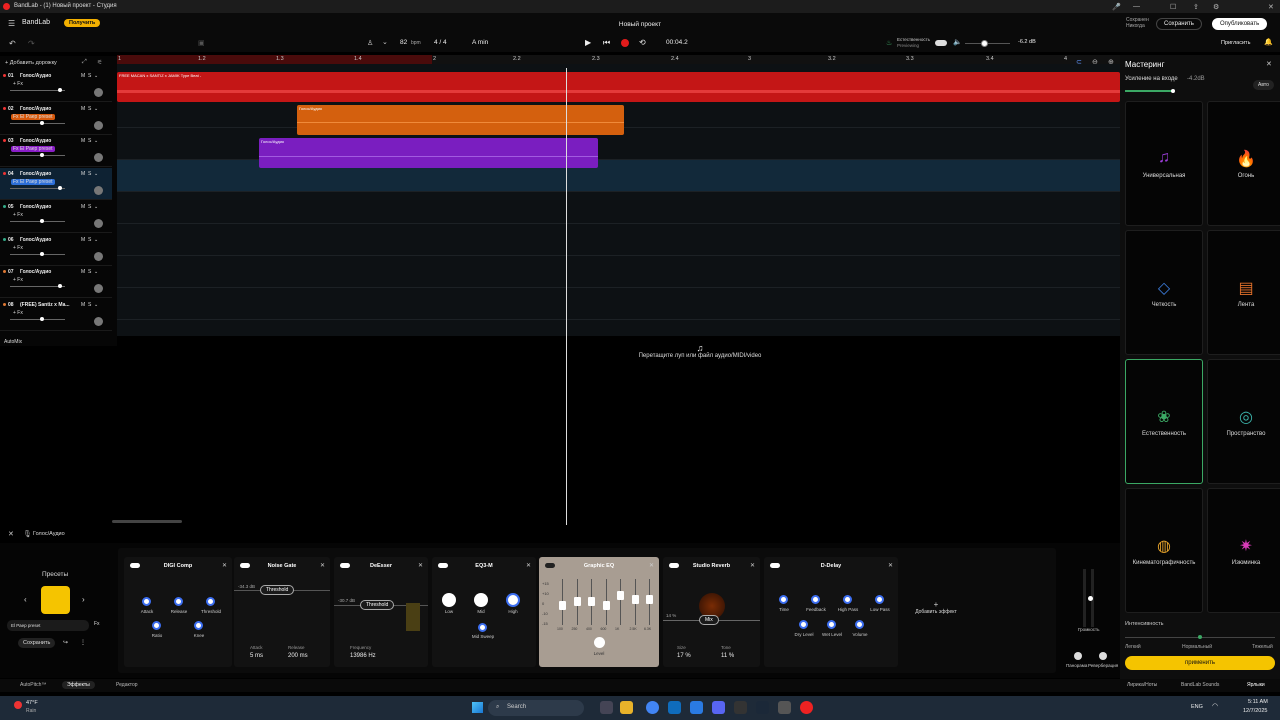  Describe the element at coordinates (13, 342) in the screenshot. I see `automix-row: AutoMix` at that location.